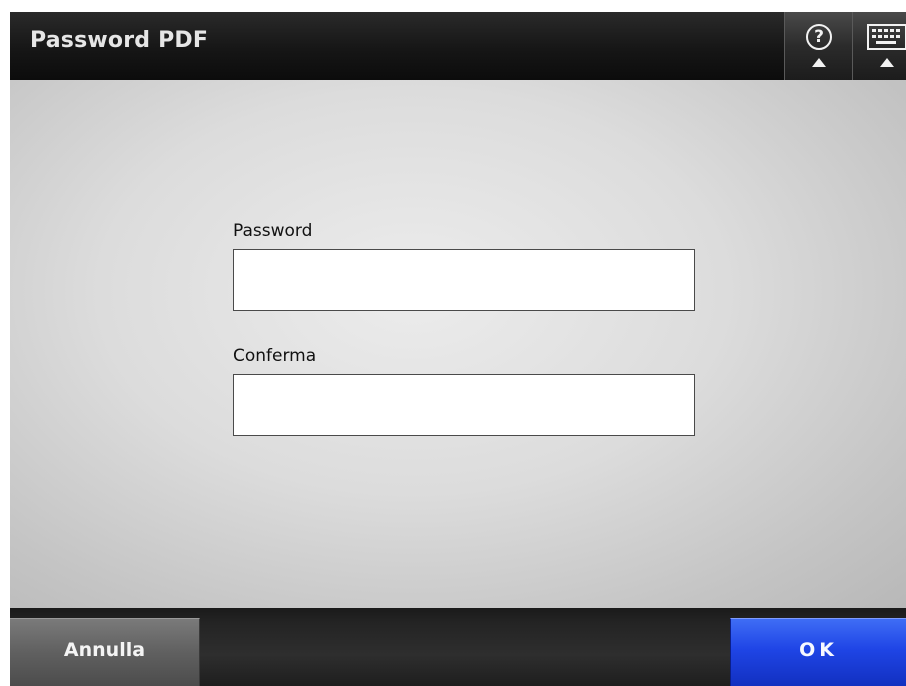 The width and height of the screenshot is (906, 686). Describe the element at coordinates (458, 46) in the screenshot. I see `title-bar: Password PDF ?` at that location.